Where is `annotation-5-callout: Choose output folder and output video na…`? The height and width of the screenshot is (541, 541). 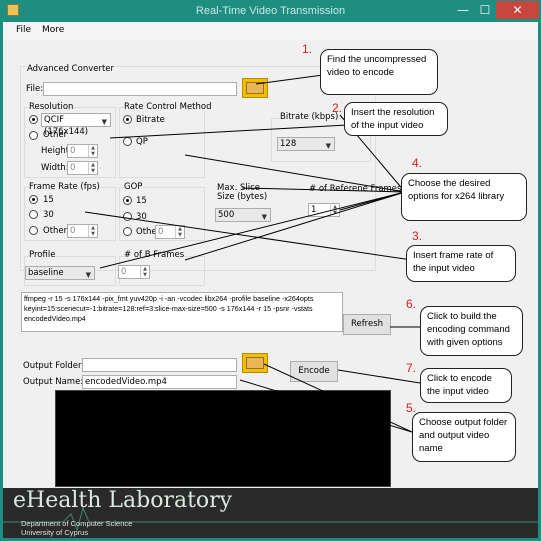 annotation-5-callout: Choose output folder and output video na… is located at coordinates (464, 437).